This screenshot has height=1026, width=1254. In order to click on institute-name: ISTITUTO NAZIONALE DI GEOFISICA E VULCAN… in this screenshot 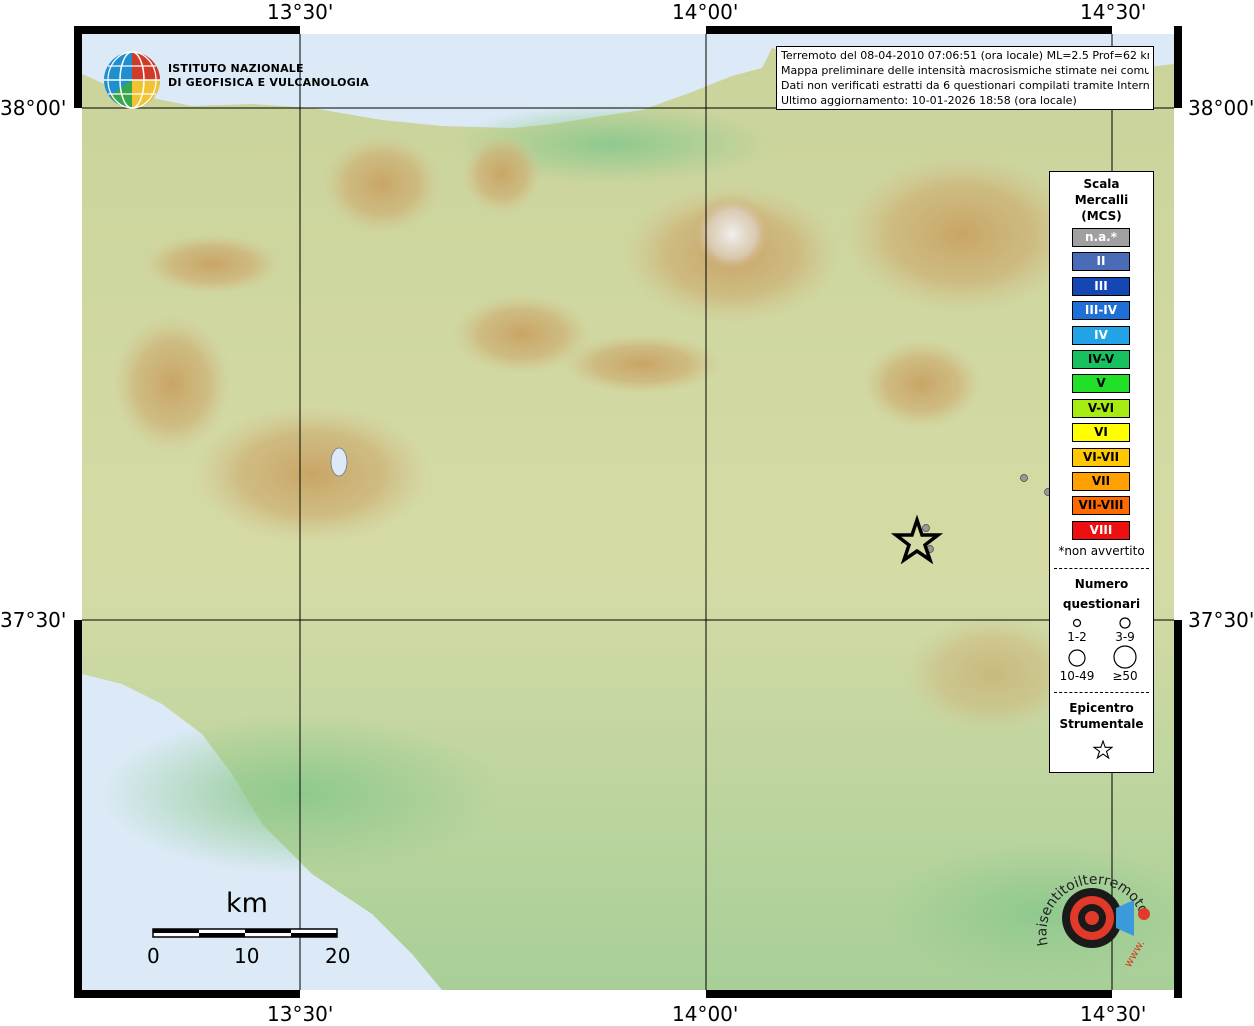, I will do `click(268, 76)`.